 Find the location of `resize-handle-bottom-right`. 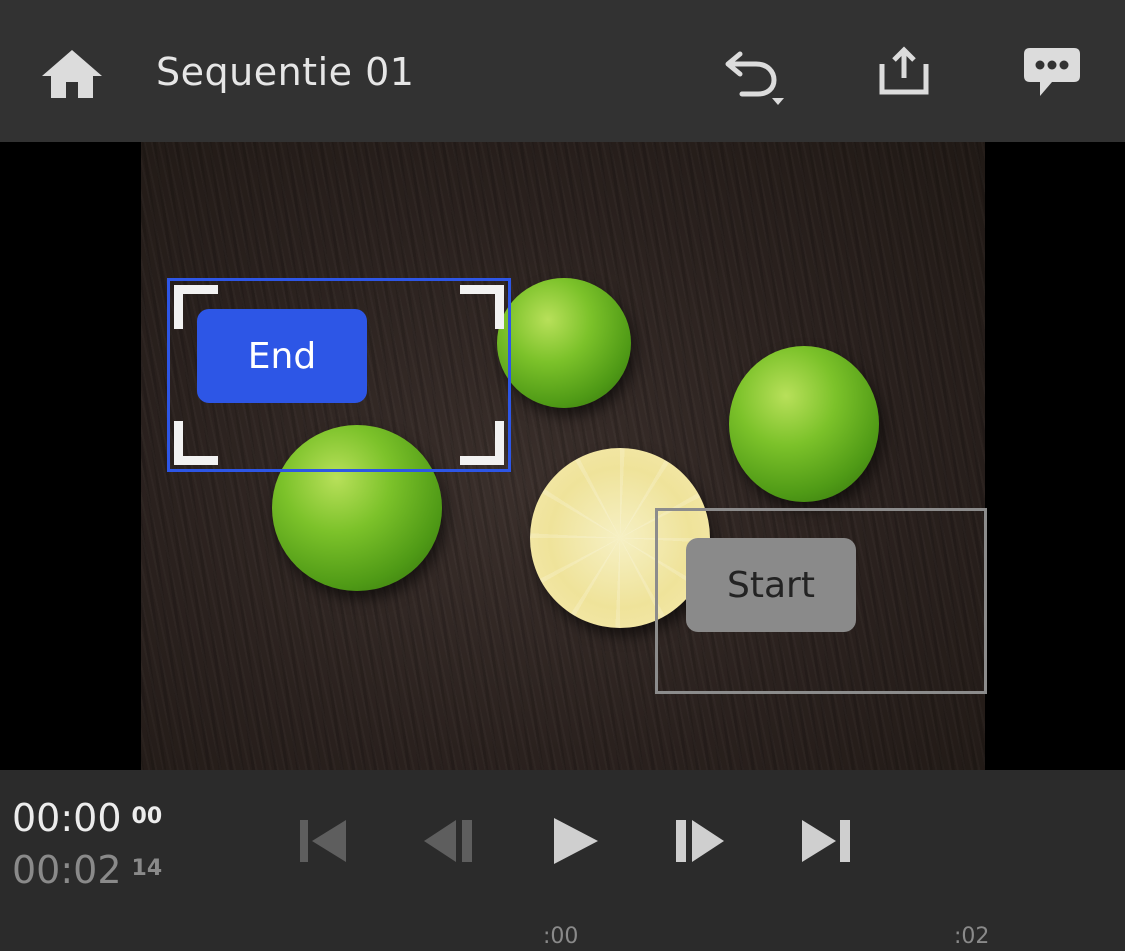

resize-handle-bottom-right is located at coordinates (482, 443).